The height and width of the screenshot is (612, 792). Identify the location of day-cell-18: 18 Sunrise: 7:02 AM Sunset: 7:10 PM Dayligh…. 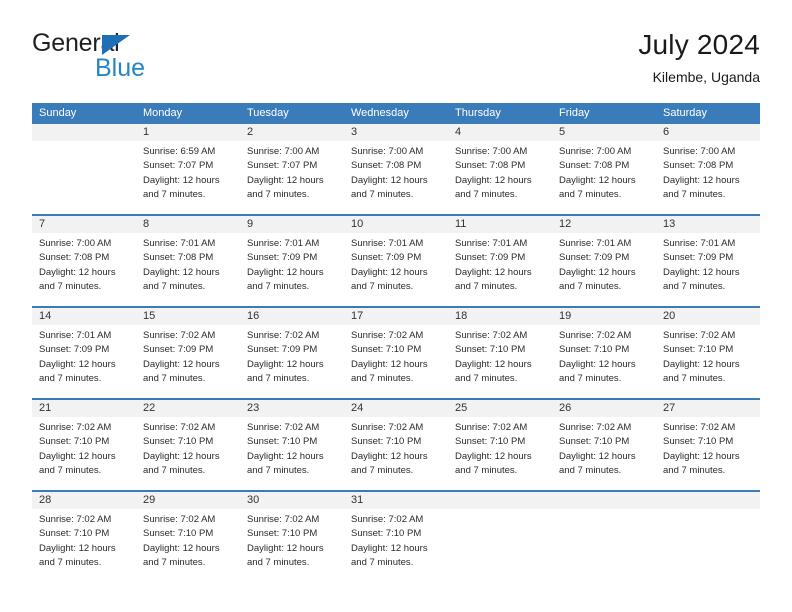
(500, 353).